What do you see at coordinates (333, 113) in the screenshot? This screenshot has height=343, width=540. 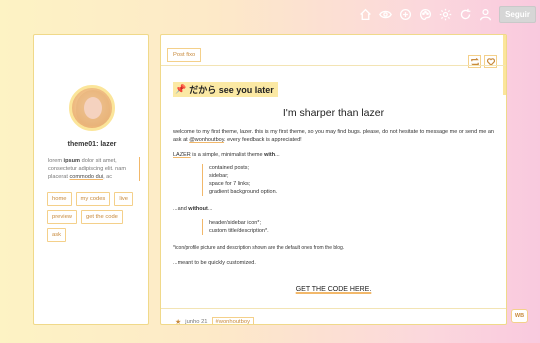 I see `post-subtitle: I'm sharper than lazer` at bounding box center [333, 113].